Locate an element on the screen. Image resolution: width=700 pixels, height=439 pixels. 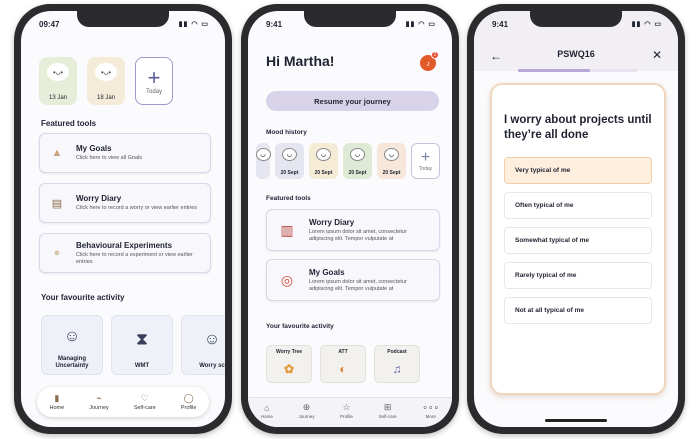
profile-icon: ◯ is located at coordinates (188, 398).